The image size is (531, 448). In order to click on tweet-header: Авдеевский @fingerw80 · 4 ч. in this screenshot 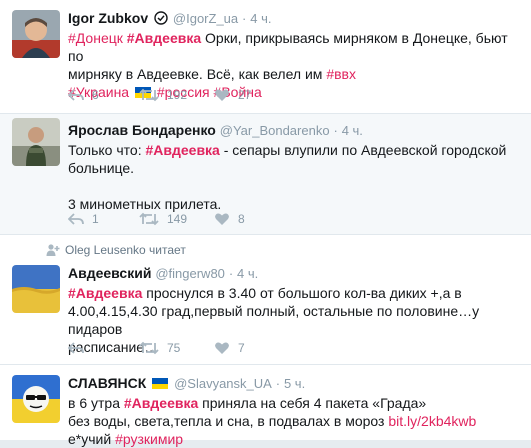, I will do `click(294, 273)`.